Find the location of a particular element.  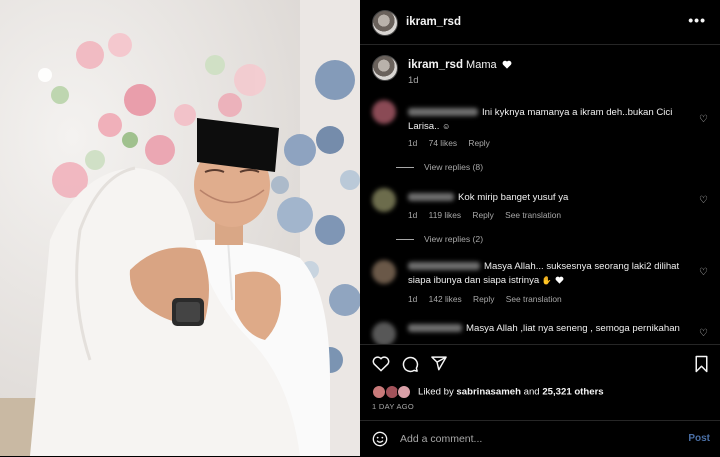

caption-username: ikram_rsd is located at coordinates (435, 65).